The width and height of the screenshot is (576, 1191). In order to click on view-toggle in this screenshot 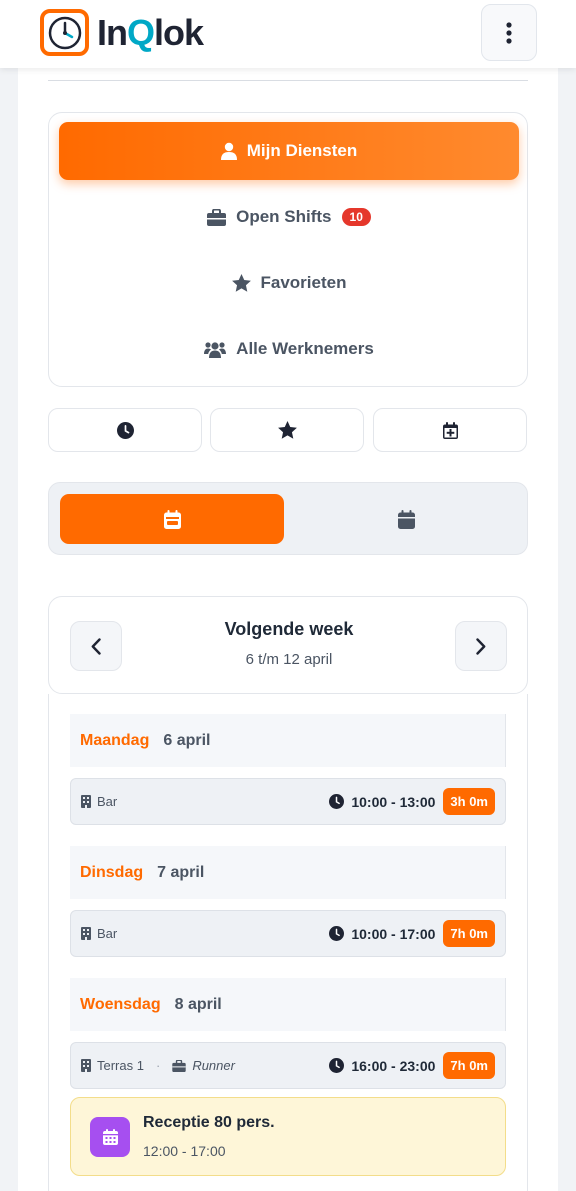, I will do `click(288, 518)`.